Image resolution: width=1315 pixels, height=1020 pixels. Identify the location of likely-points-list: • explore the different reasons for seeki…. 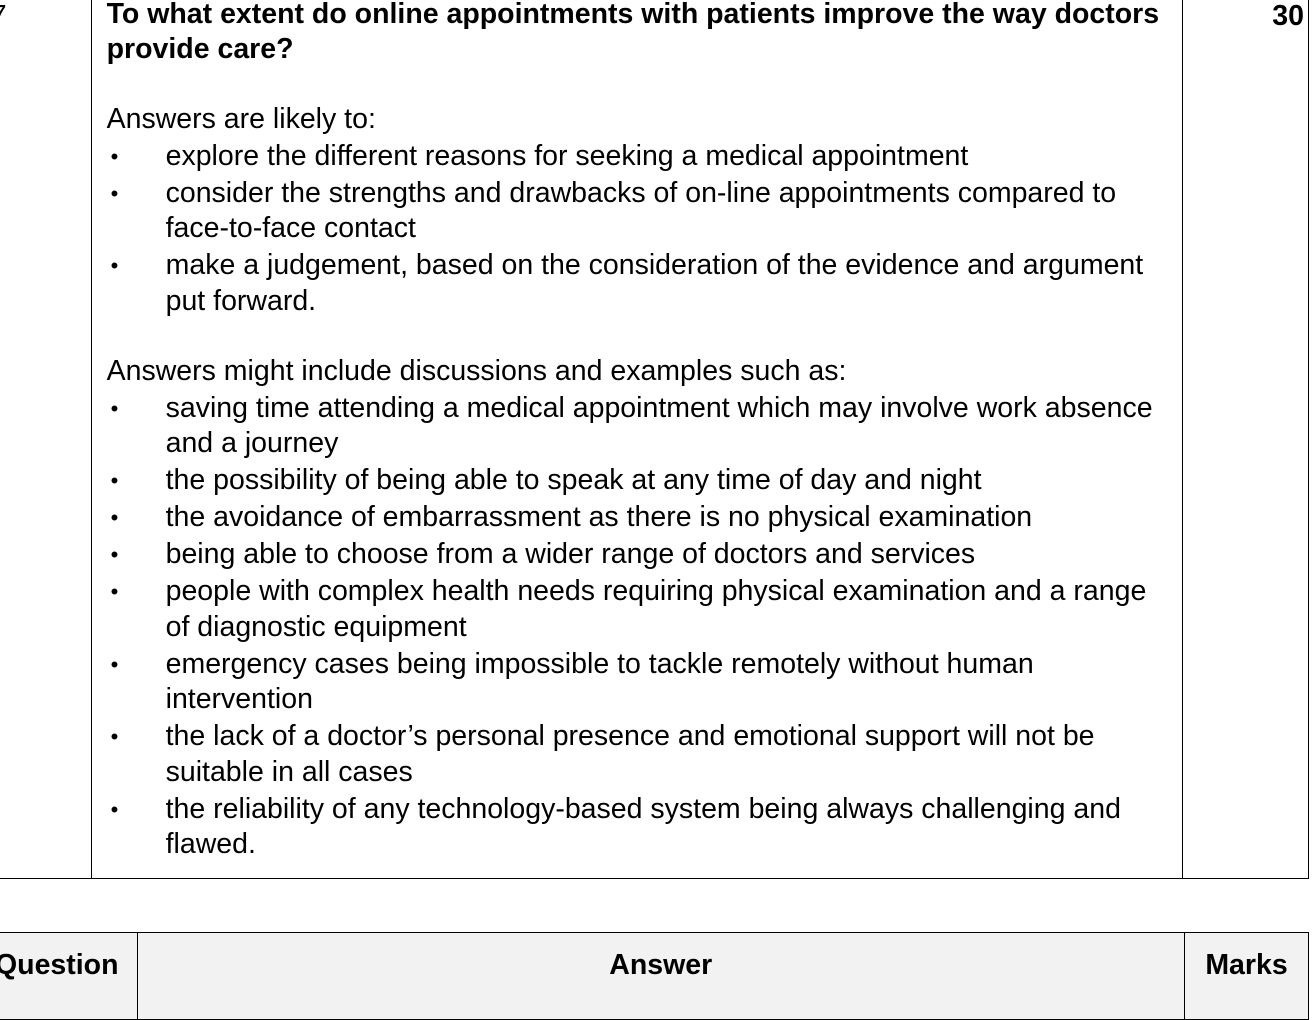
(637, 229).